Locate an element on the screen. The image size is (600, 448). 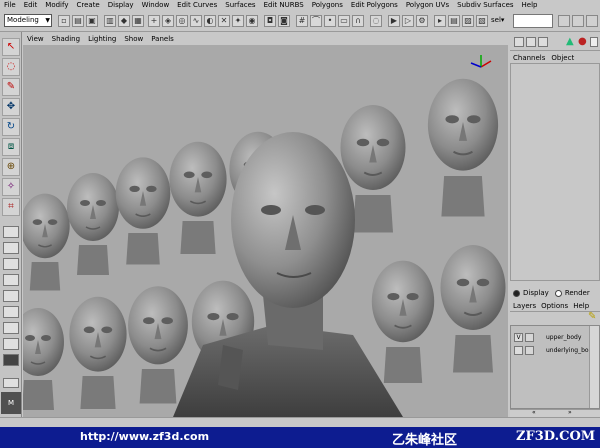
menu-display: Display is located at coordinates (121, 5).